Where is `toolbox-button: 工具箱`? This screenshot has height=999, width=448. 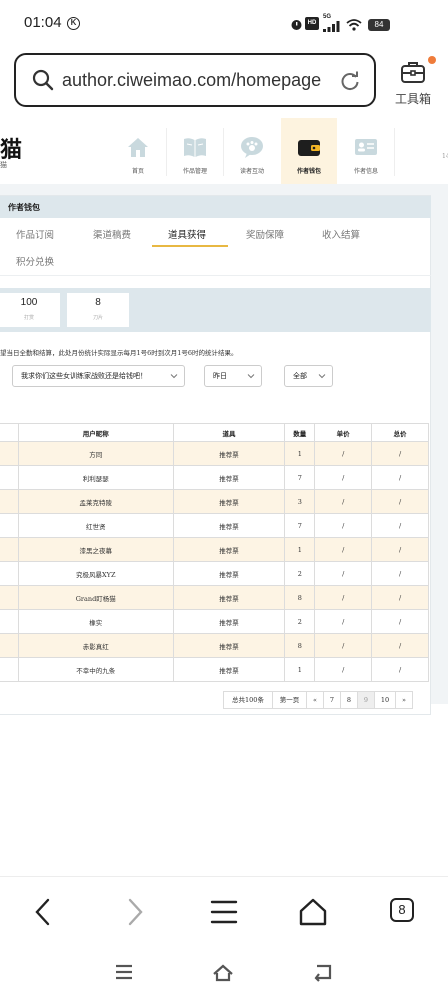 toolbox-button: 工具箱 is located at coordinates (413, 82).